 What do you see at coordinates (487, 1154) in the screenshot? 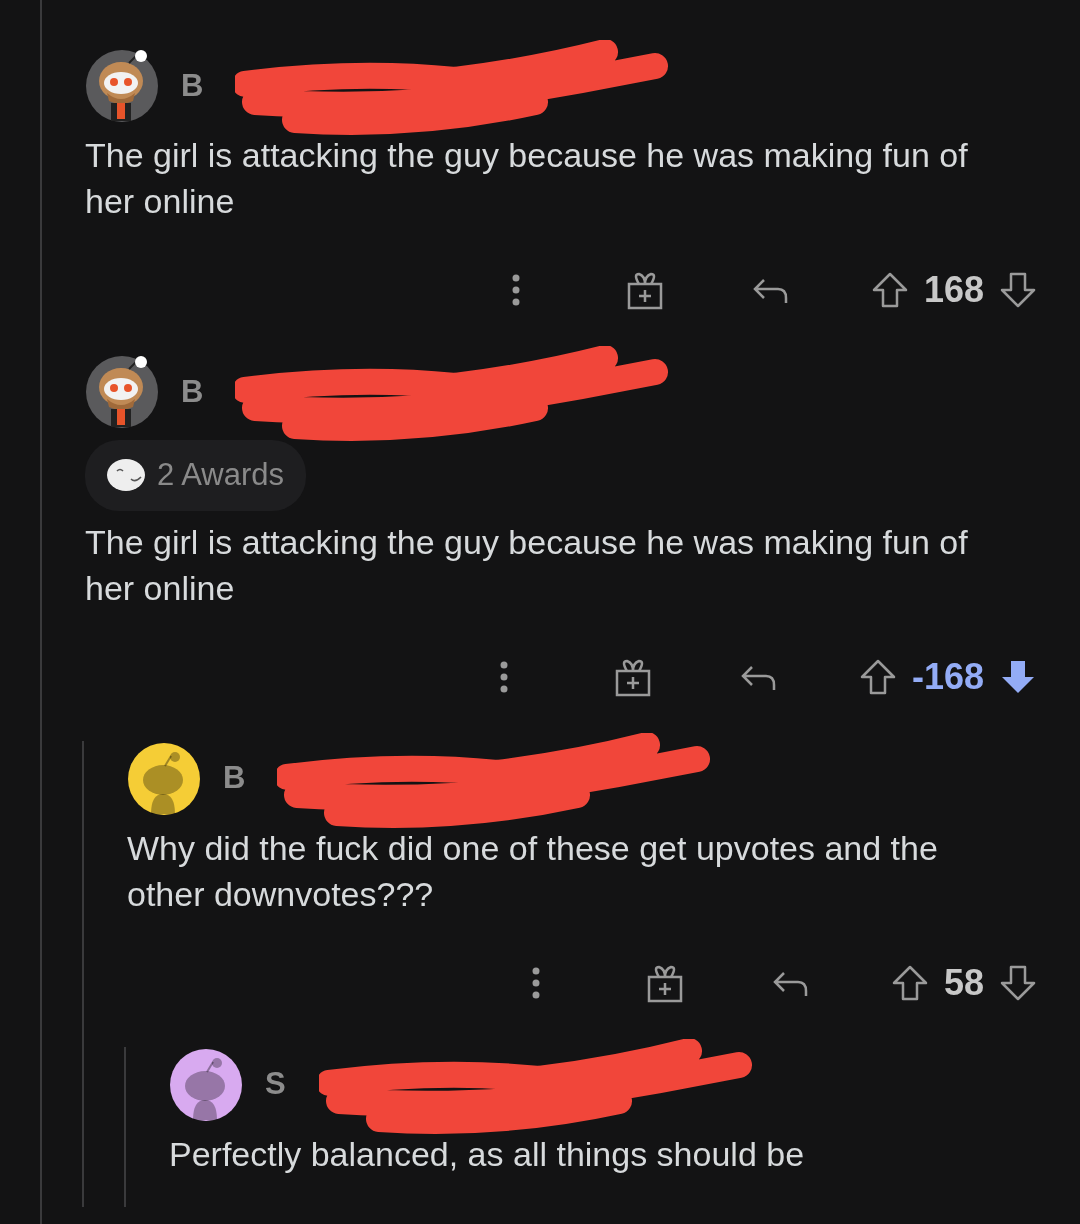
I see `comment-text: Perfectly balanced, as all things should be` at bounding box center [487, 1154].